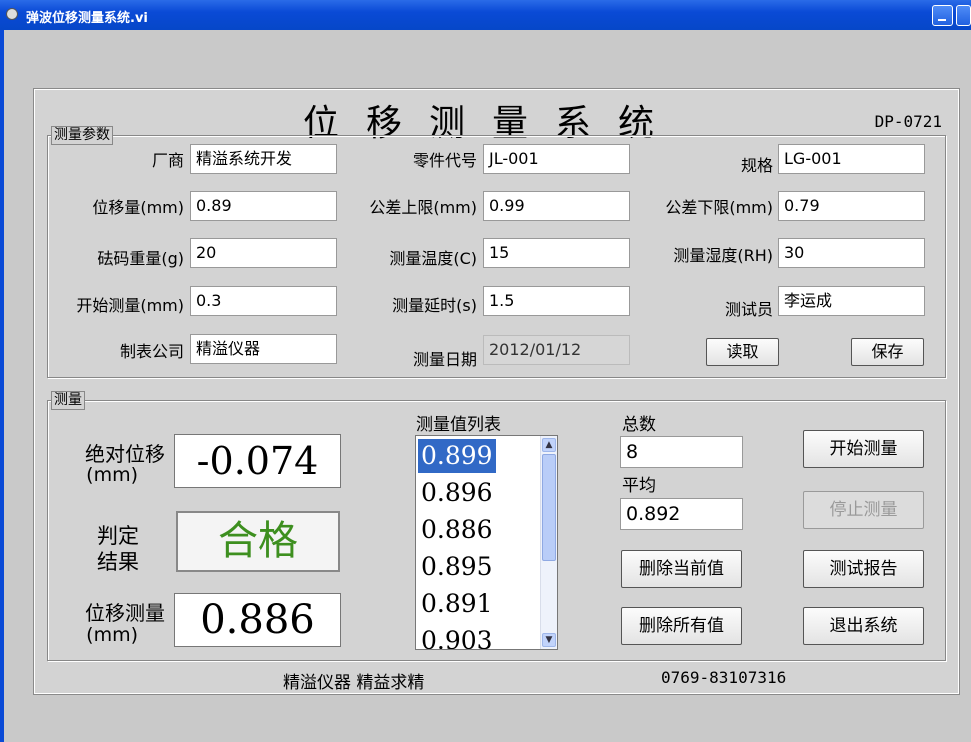 Image resolution: width=971 pixels, height=742 pixels. Describe the element at coordinates (258, 541) in the screenshot. I see `result-display: 合格` at that location.